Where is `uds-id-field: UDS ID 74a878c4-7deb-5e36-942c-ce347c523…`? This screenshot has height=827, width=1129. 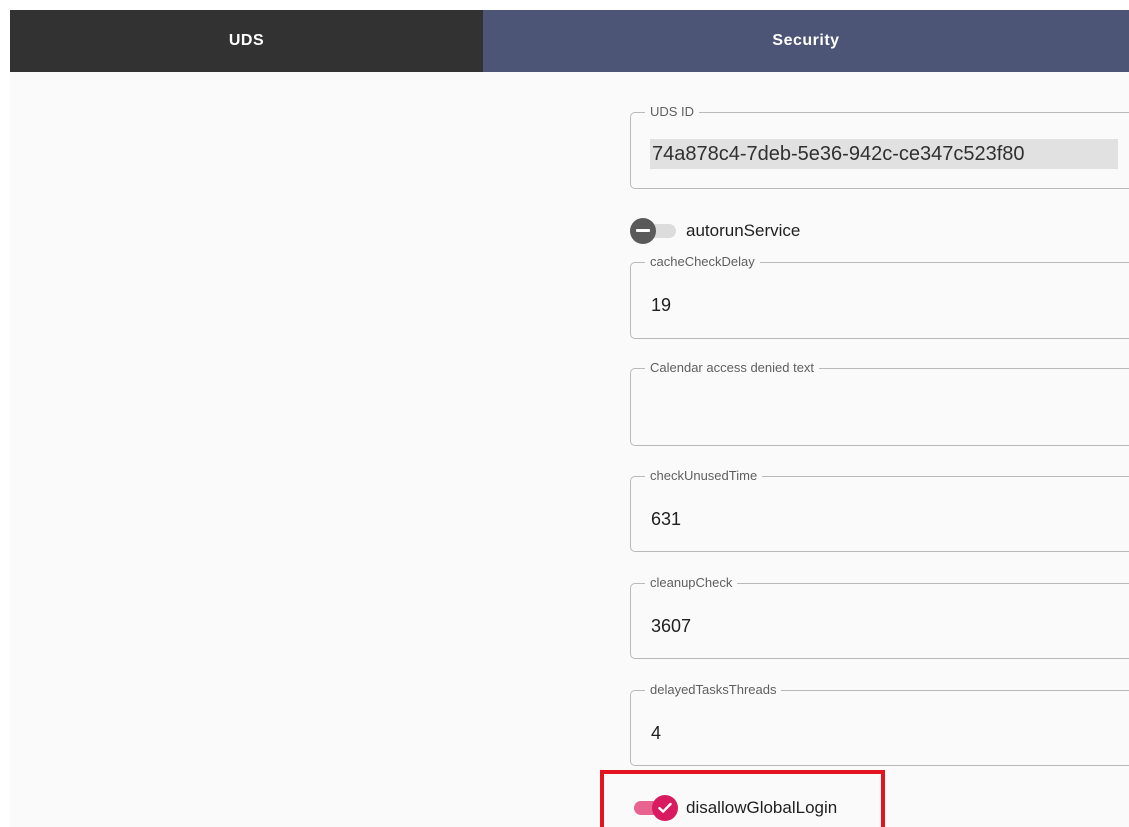 uds-id-field: UDS ID 74a878c4-7deb-5e36-942c-ce347c523… is located at coordinates (879, 146).